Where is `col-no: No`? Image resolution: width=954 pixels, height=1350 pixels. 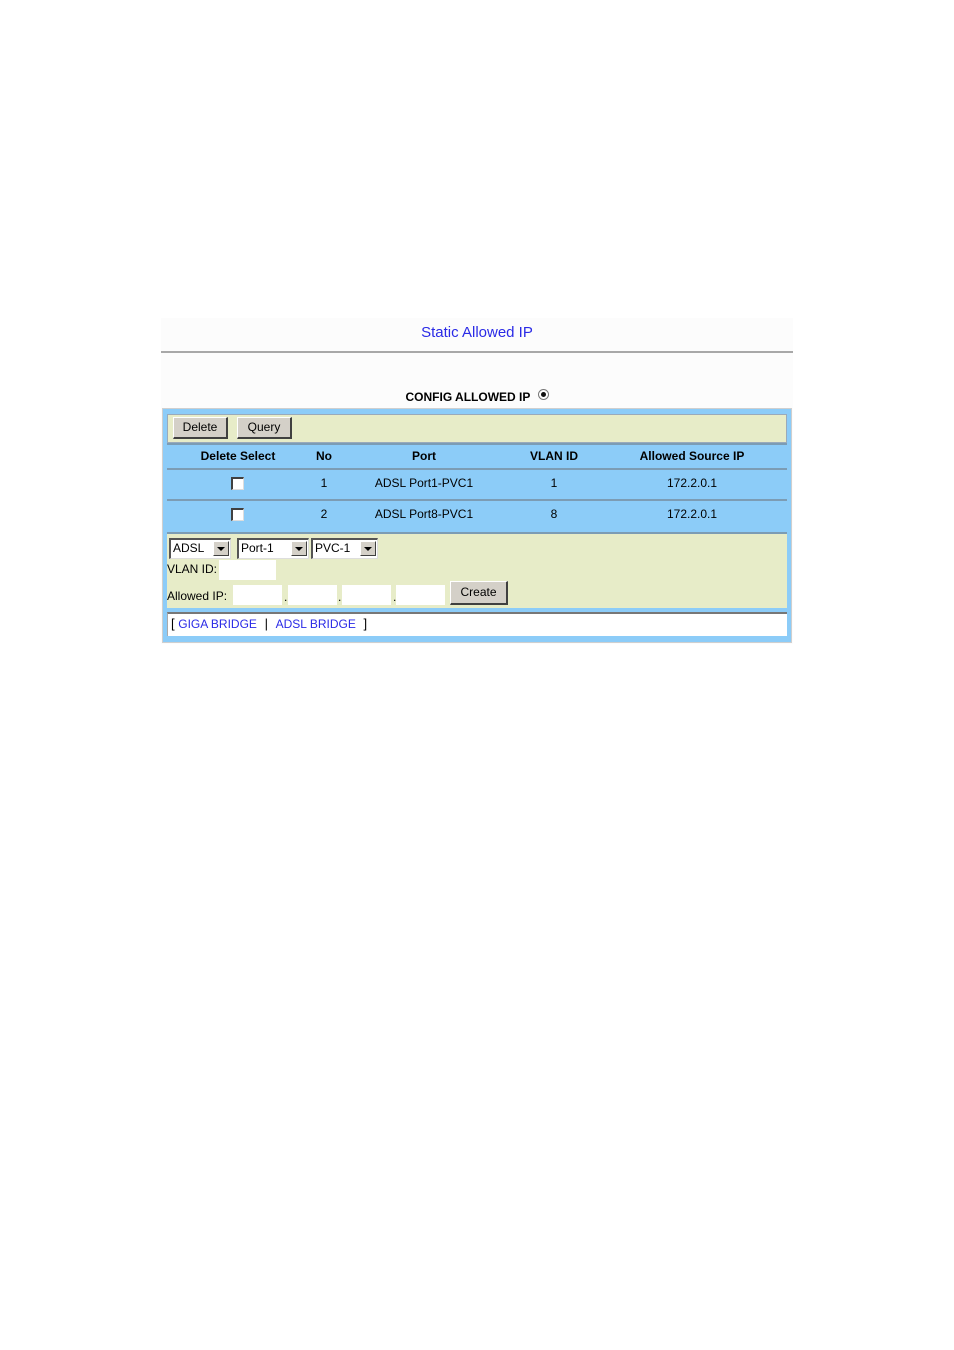 col-no: No is located at coordinates (324, 456).